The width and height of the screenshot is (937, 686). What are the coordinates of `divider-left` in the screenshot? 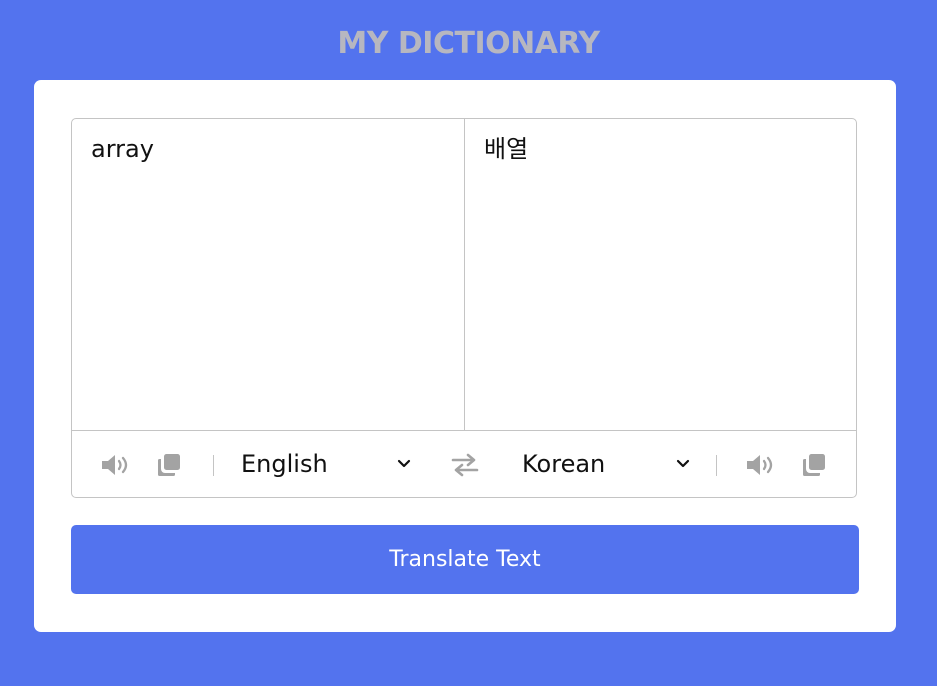 It's located at (213, 465).